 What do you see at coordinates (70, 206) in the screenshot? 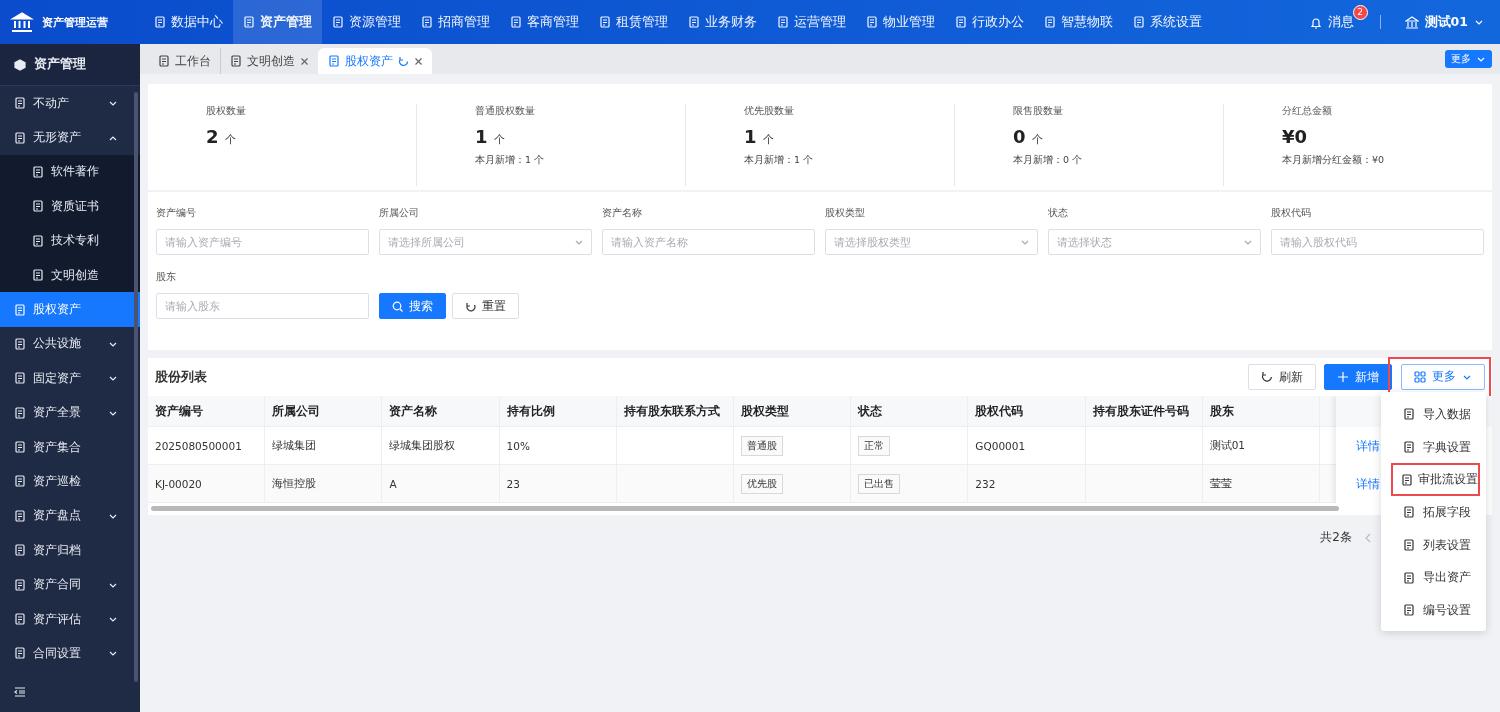
I see `sidebar-item: 资质证书` at bounding box center [70, 206].